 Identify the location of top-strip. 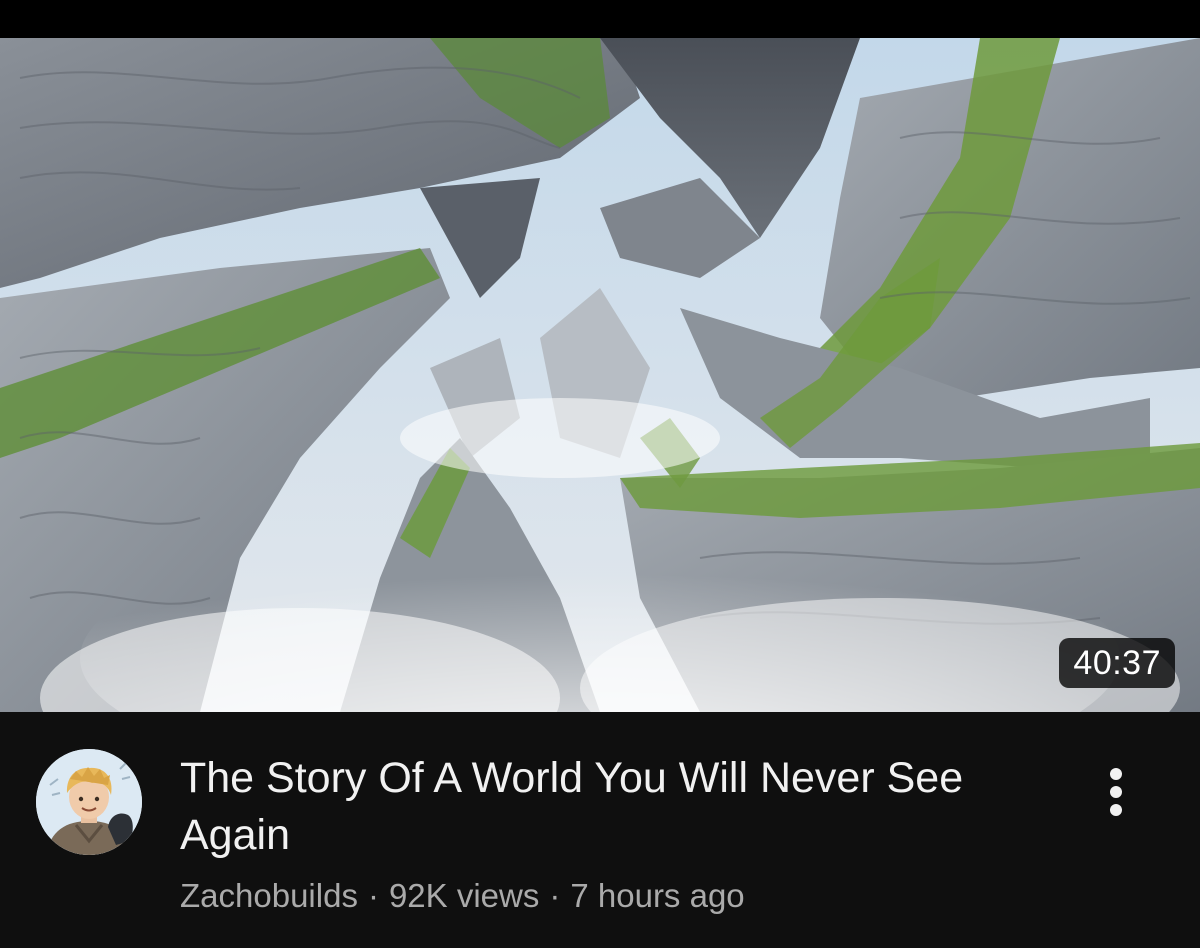
(600, 19).